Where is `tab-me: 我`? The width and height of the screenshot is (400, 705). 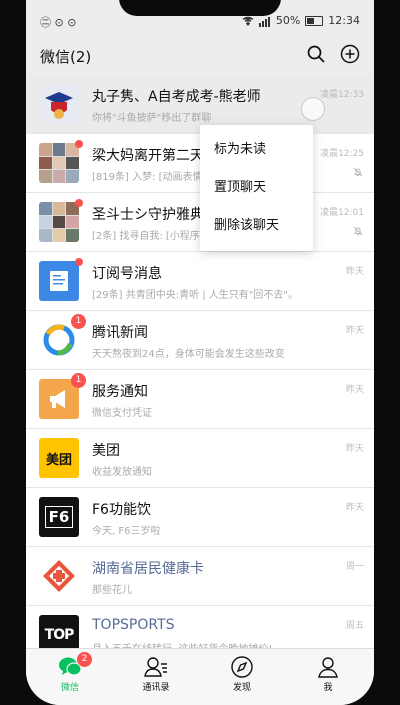
tab-me: 我 is located at coordinates (328, 673).